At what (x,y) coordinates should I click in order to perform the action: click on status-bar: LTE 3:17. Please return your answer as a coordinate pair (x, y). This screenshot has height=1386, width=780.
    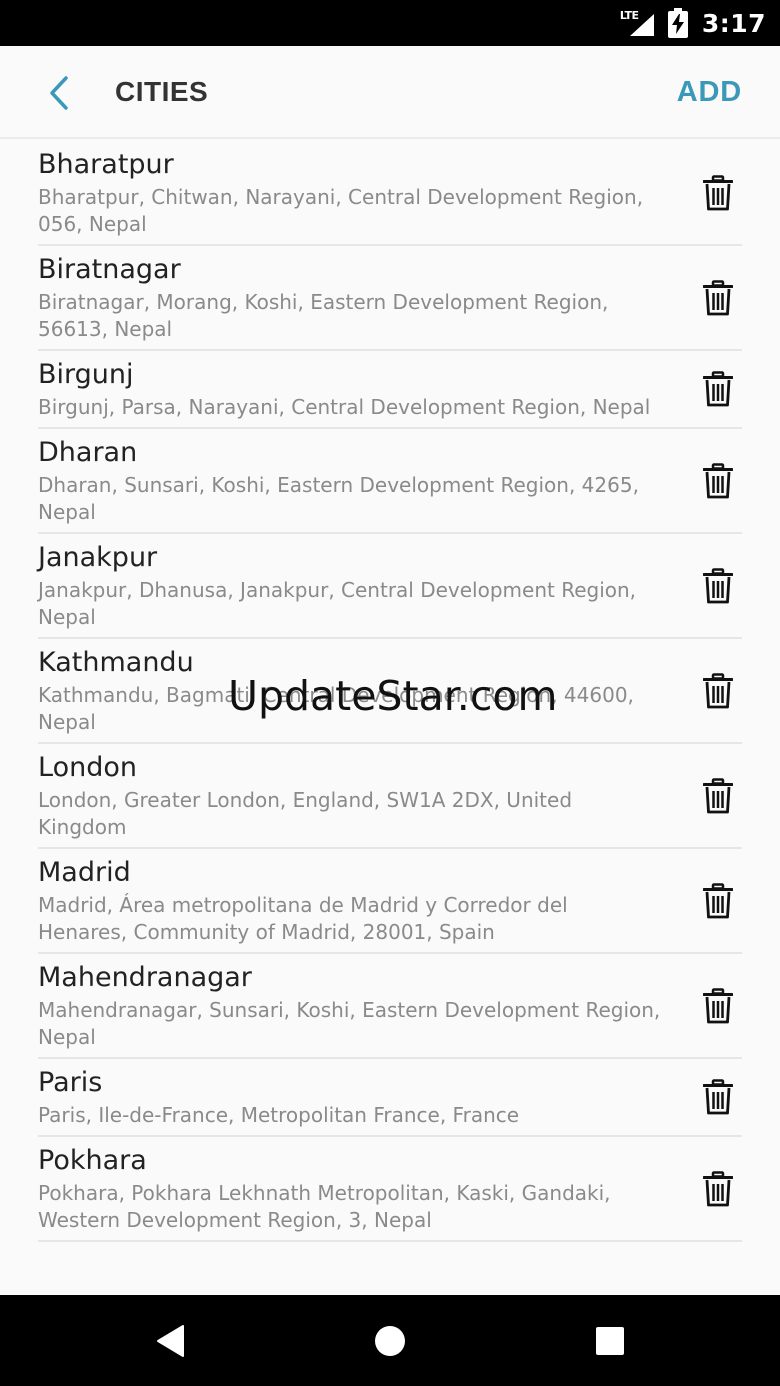
    Looking at the image, I should click on (390, 23).